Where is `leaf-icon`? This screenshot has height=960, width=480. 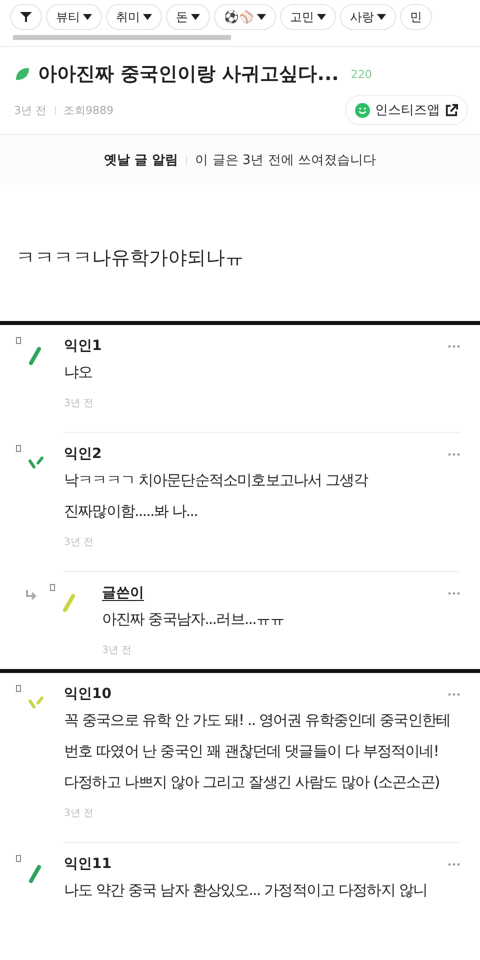 leaf-icon is located at coordinates (22, 74).